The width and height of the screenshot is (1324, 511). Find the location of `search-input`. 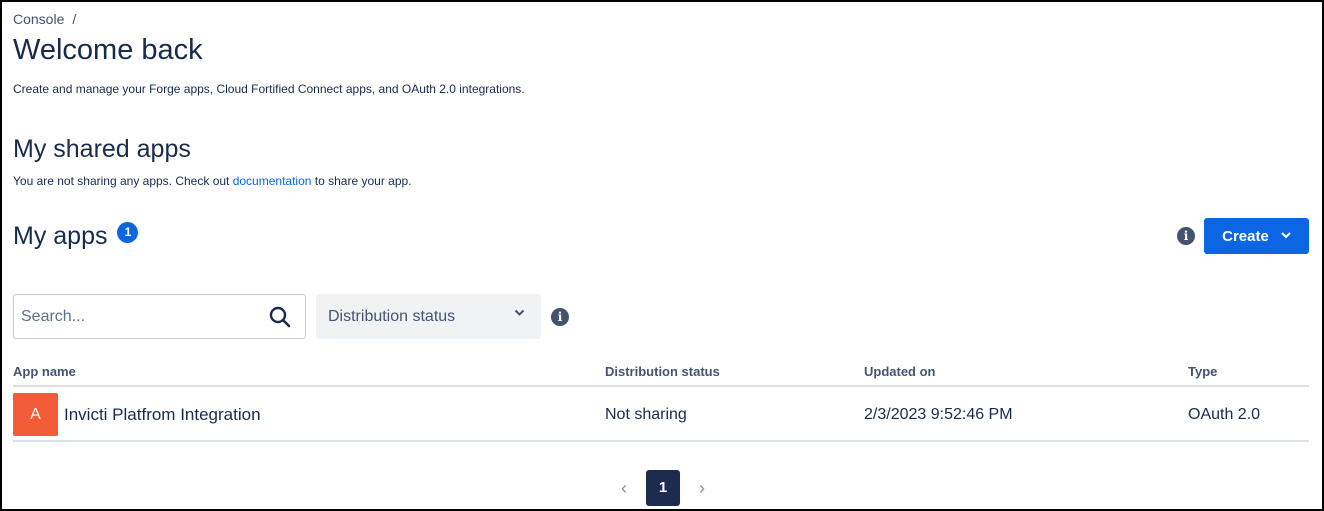

search-input is located at coordinates (141, 316).